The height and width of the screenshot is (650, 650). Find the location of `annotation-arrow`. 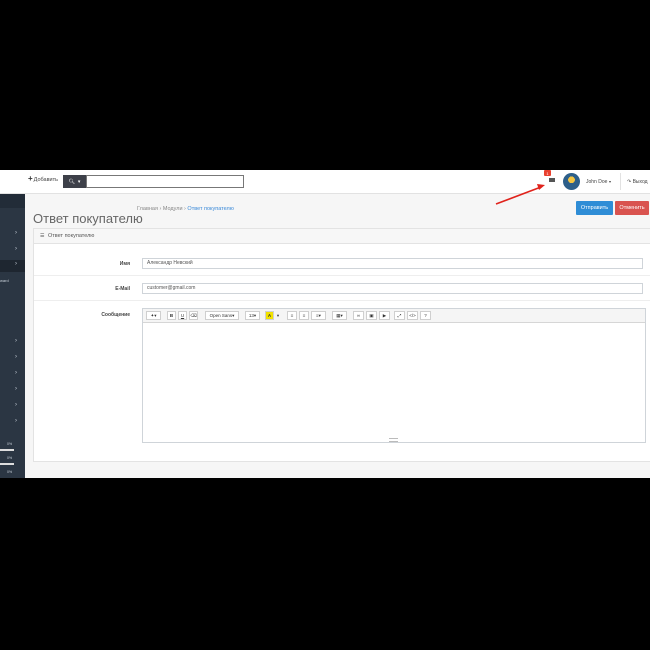

annotation-arrow is located at coordinates (520, 194).